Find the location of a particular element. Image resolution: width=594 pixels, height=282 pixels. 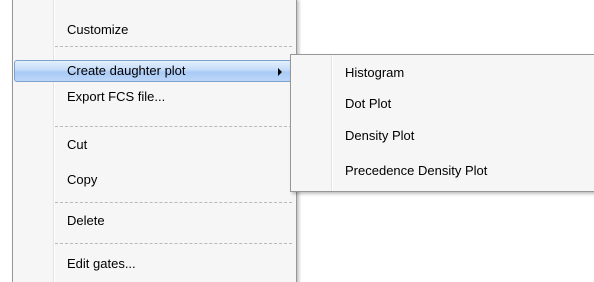

menu-item-label: Cut is located at coordinates (77, 144).